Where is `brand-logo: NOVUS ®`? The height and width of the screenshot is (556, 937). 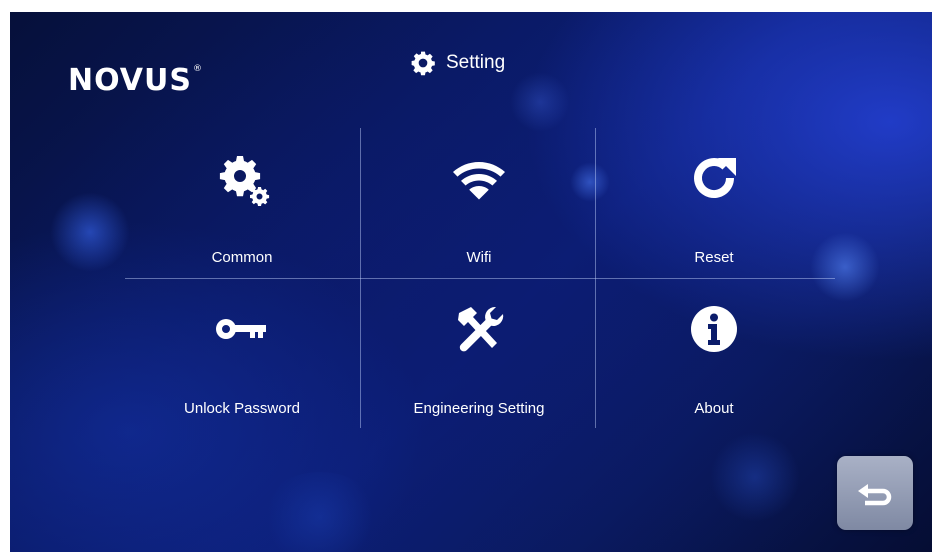
brand-logo: NOVUS ® is located at coordinates (135, 80).